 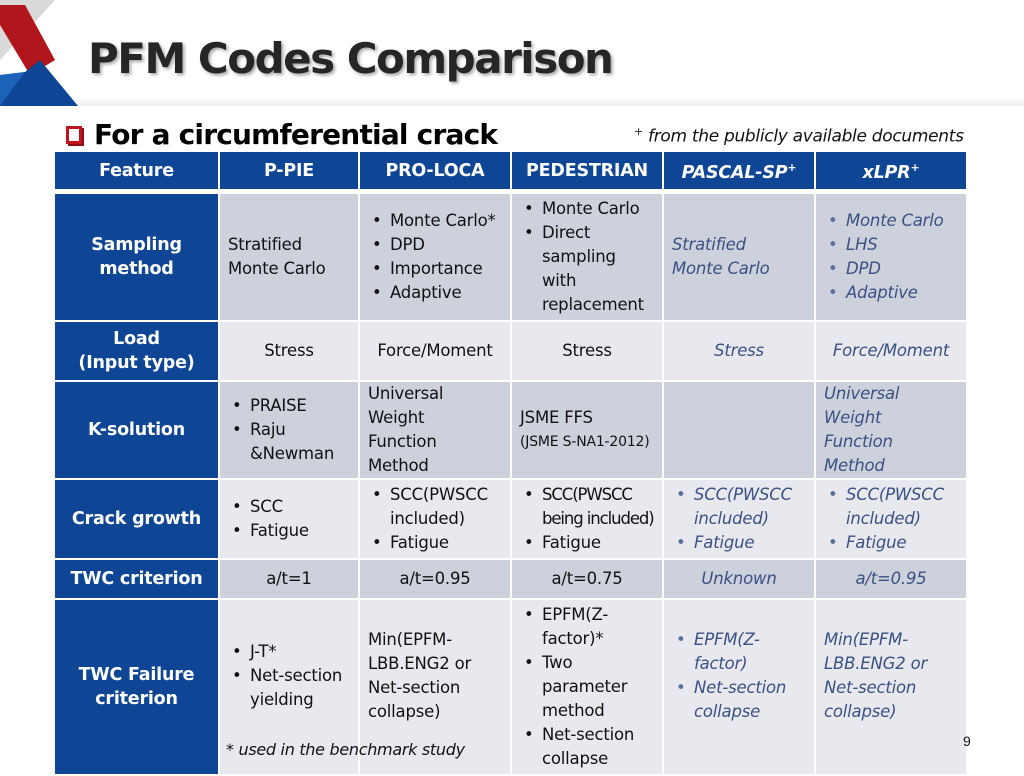 What do you see at coordinates (137, 688) in the screenshot?
I see `feature-twc-failure: TWC Failure criterion` at bounding box center [137, 688].